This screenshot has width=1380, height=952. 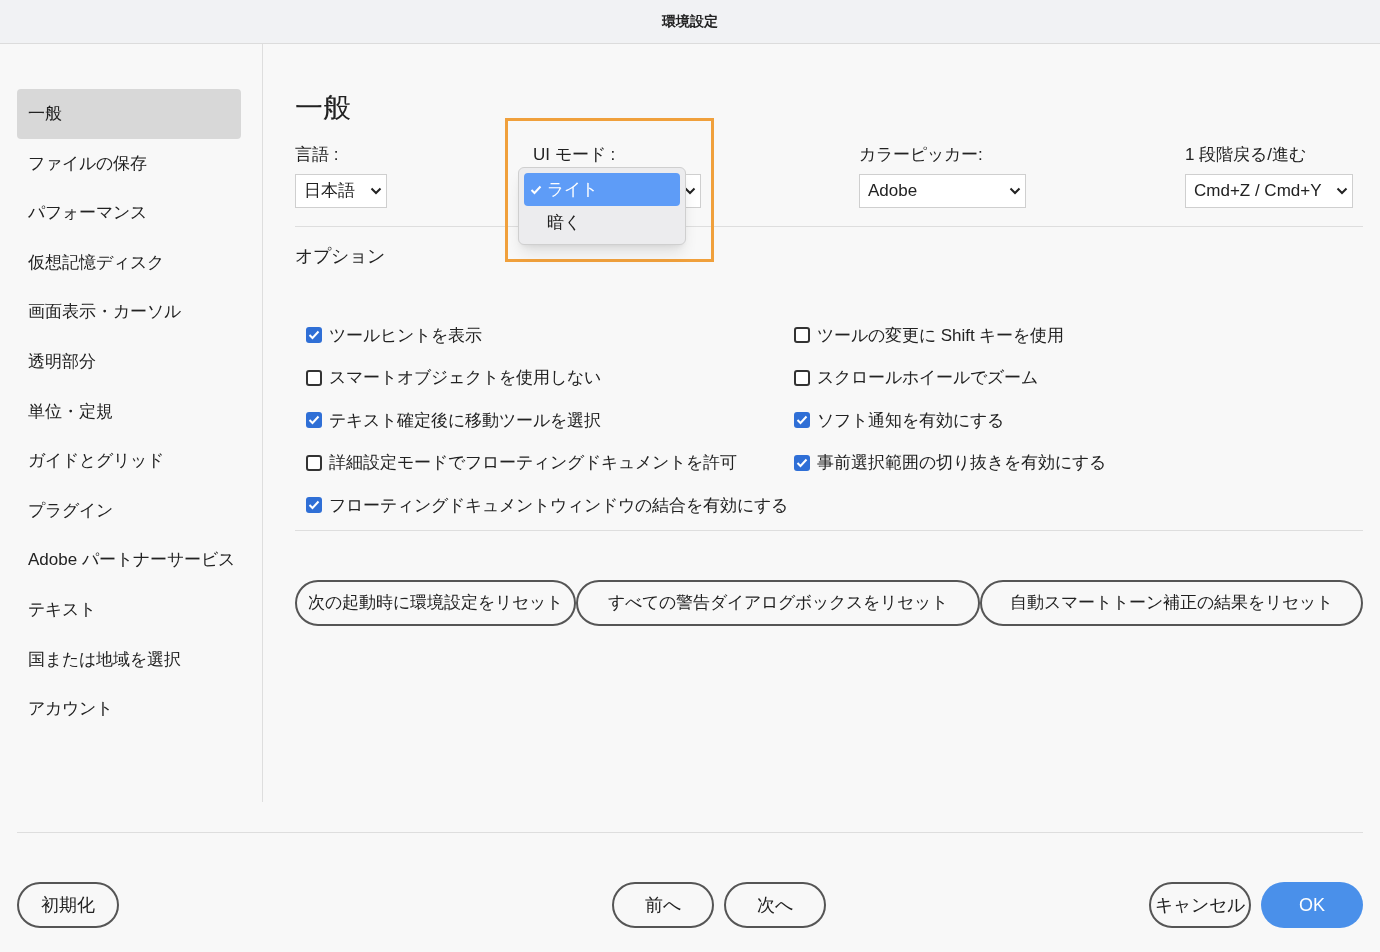 What do you see at coordinates (340, 256) in the screenshot?
I see `section-label: オプション` at bounding box center [340, 256].